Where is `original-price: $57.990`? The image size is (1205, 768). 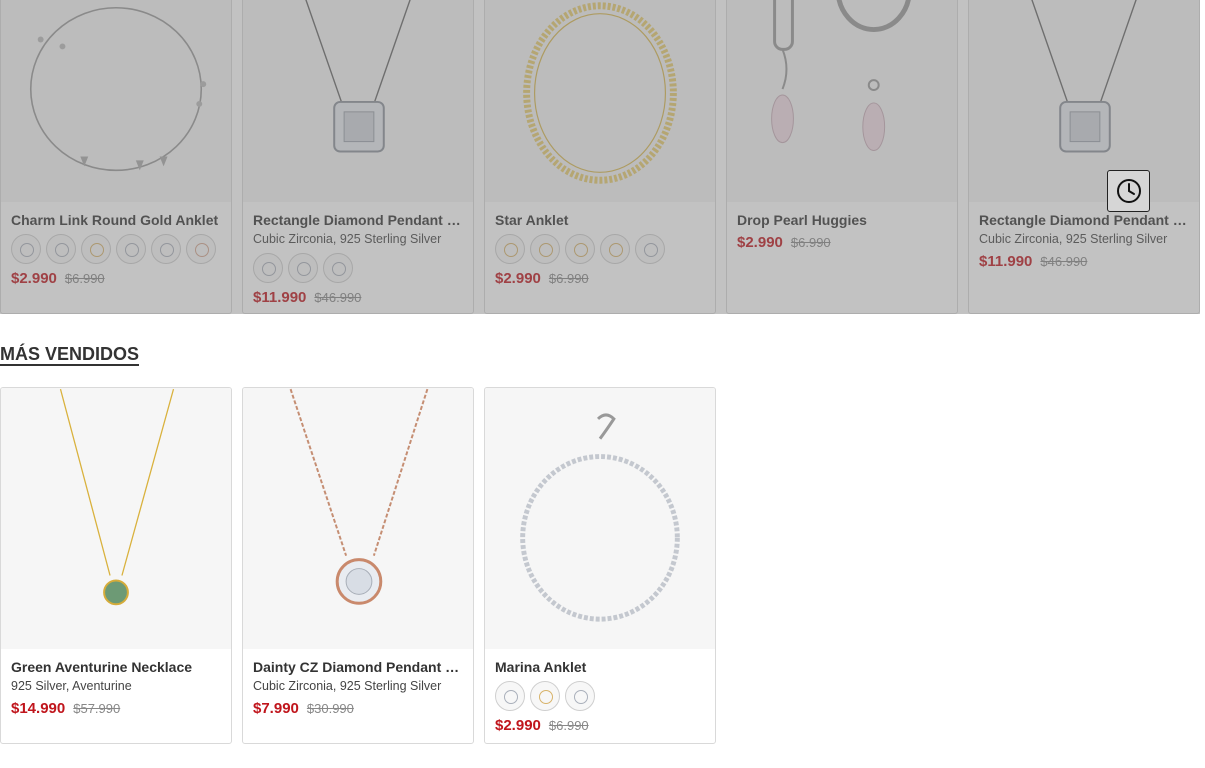 original-price: $57.990 is located at coordinates (97, 708).